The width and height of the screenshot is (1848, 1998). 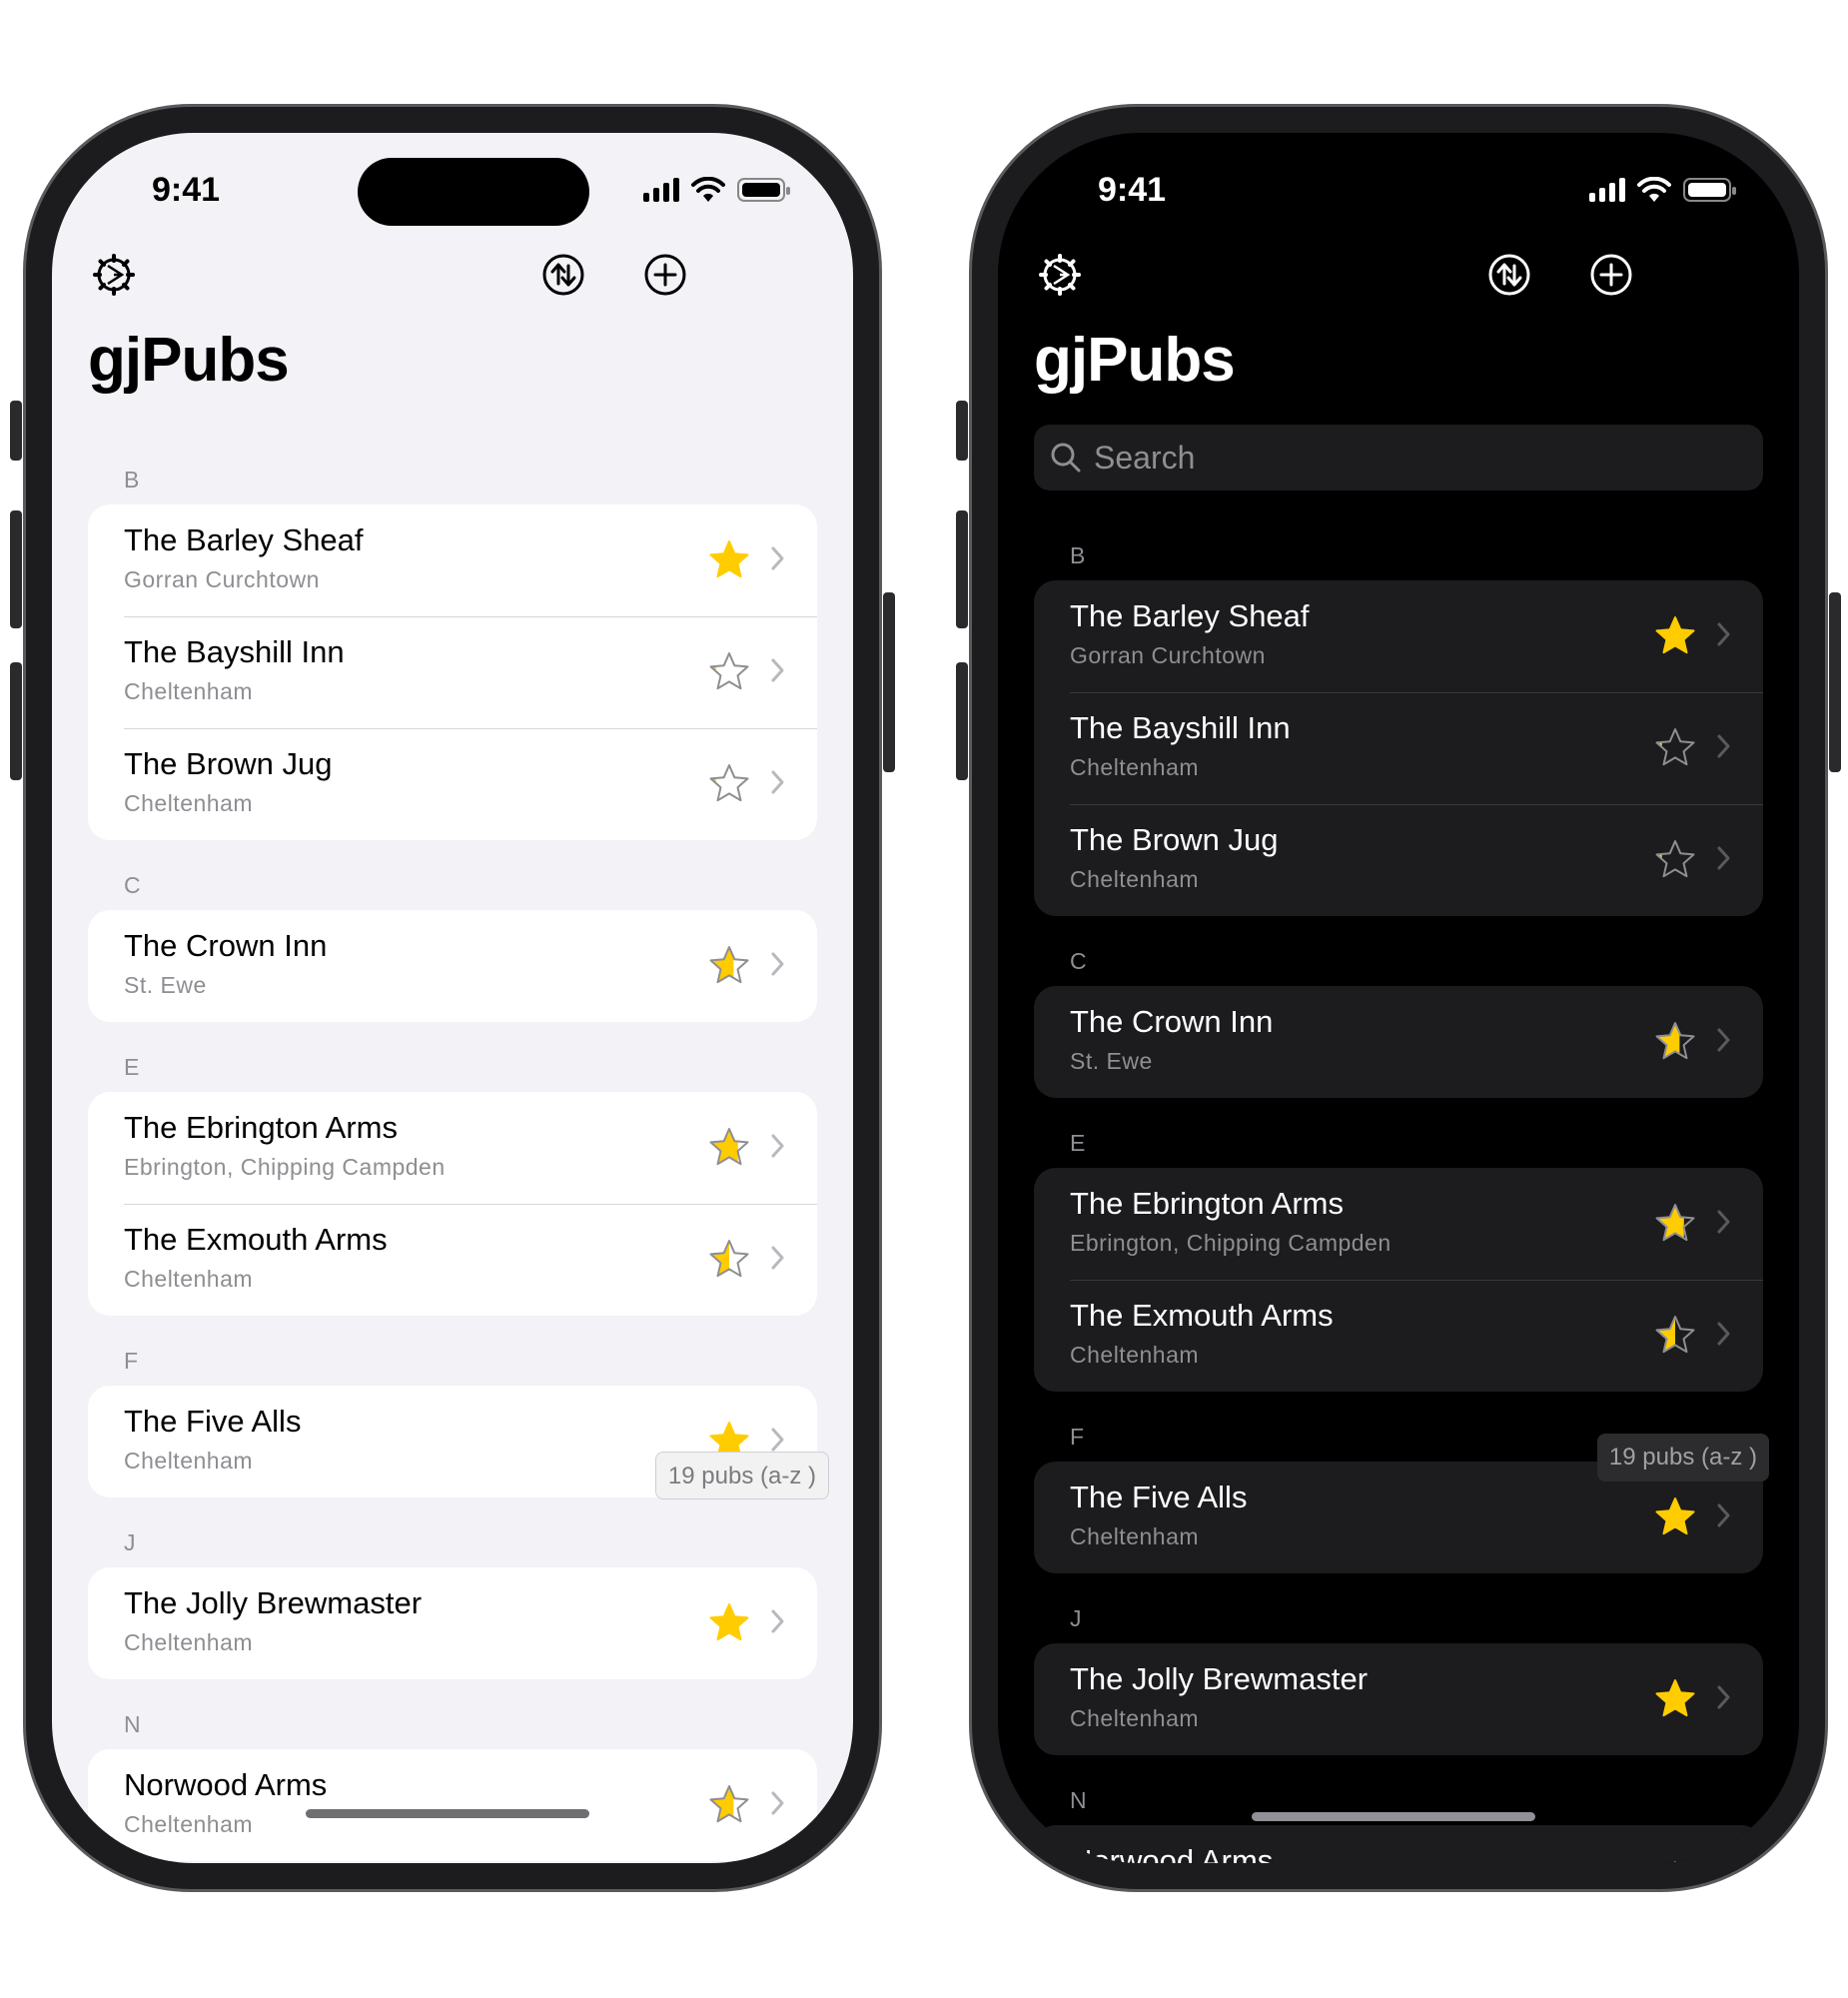 I want to click on pub-name: Norwood Arms, so click(x=226, y=1785).